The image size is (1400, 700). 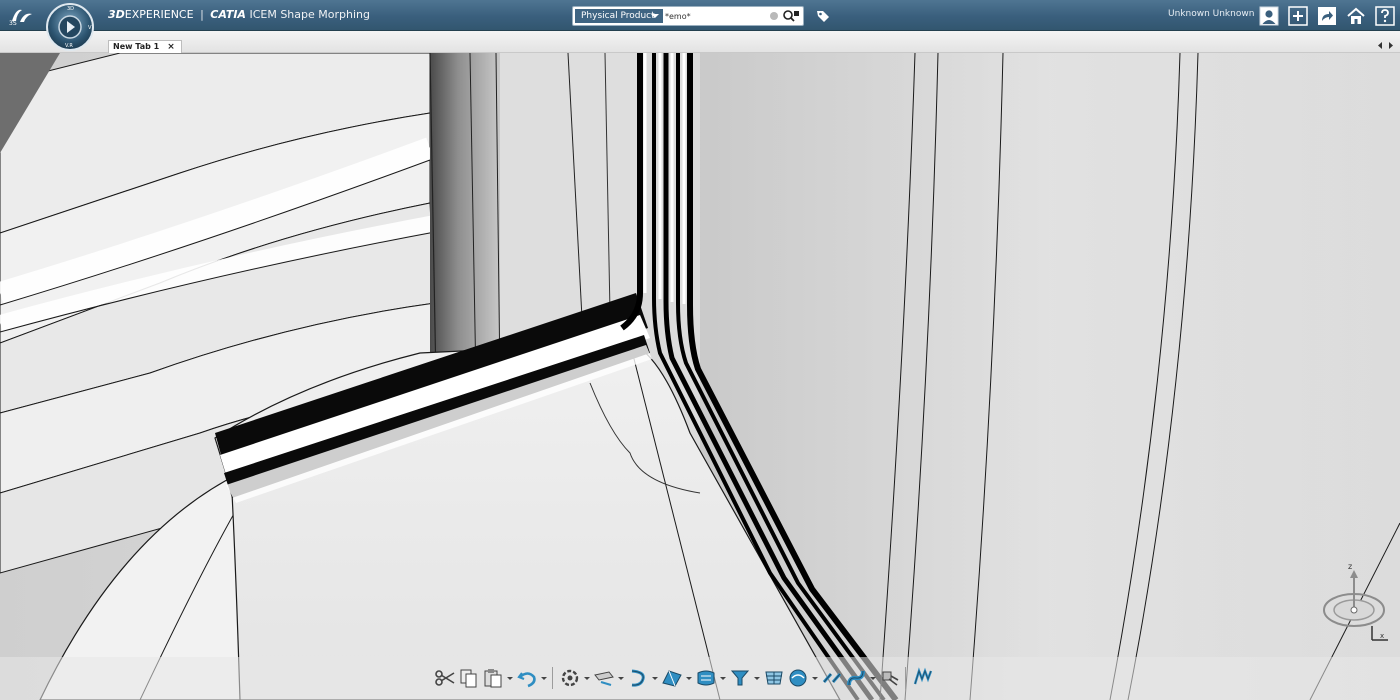 I want to click on compass-label-bottom: V.R, so click(x=69, y=46).